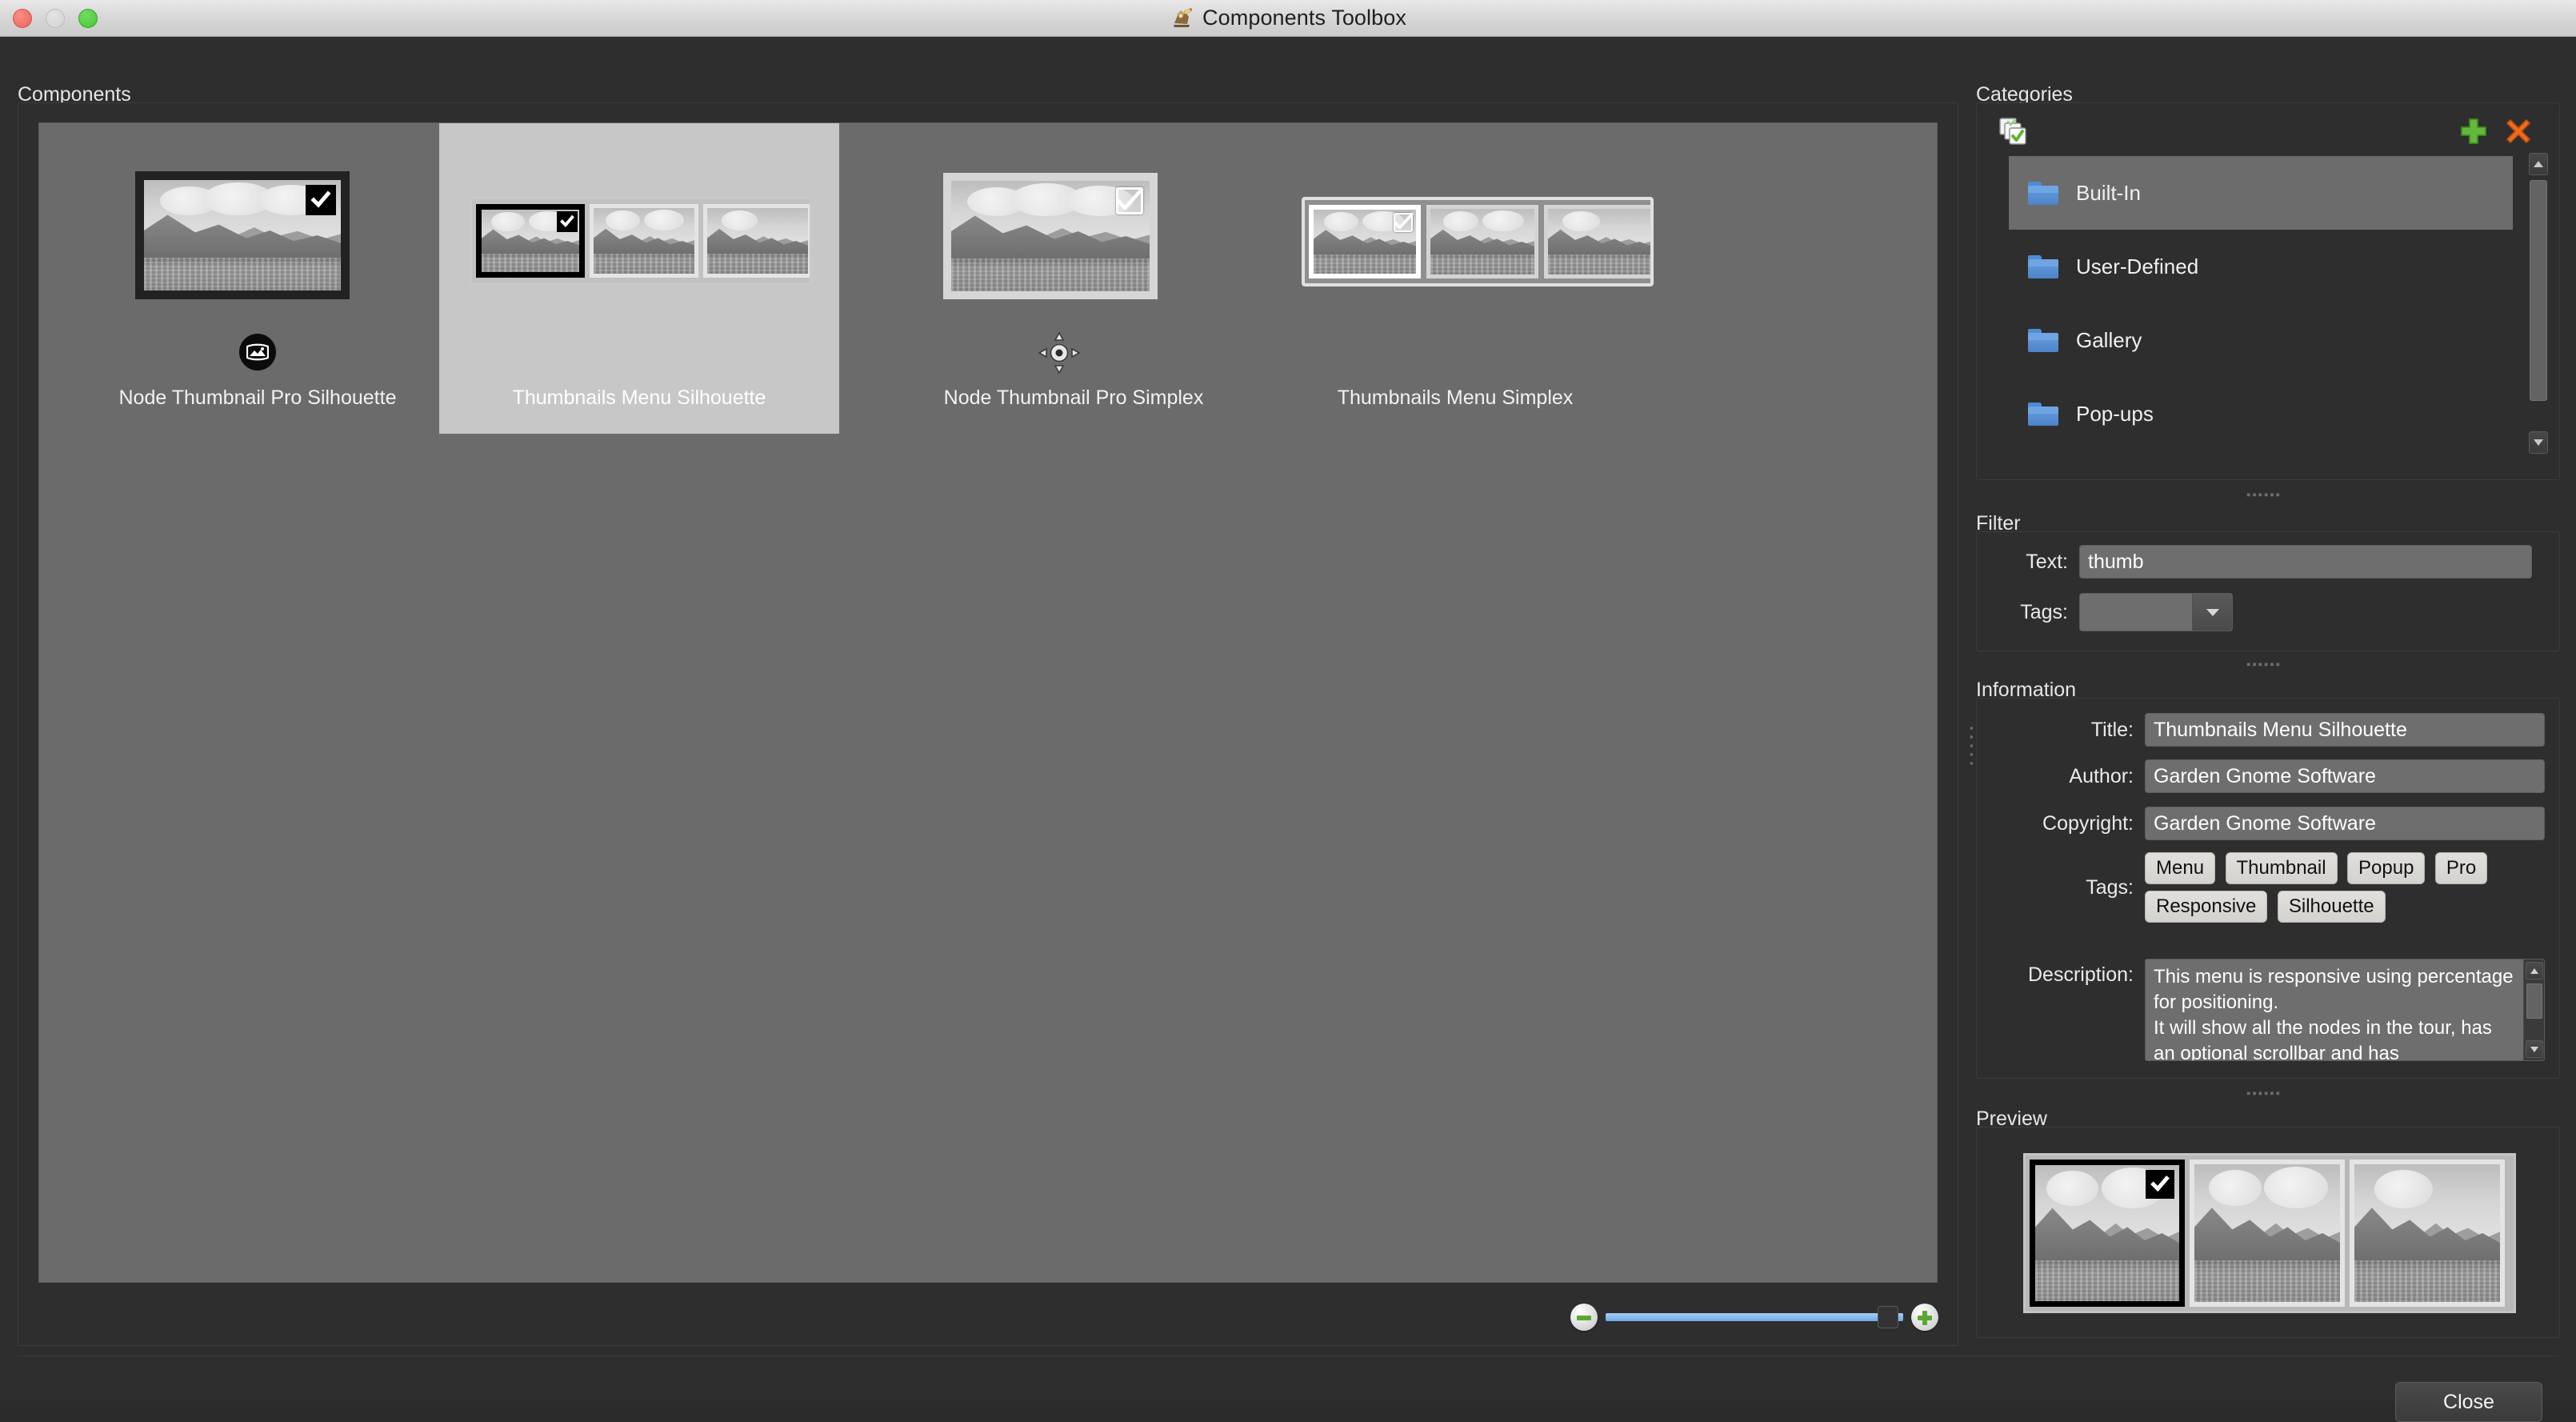  I want to click on component-card-1: Thumbnails Menu Silhouette, so click(639, 278).